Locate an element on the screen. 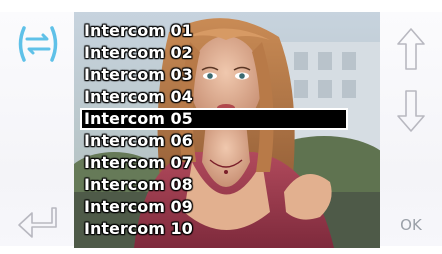  back-button is located at coordinates (38, 224).